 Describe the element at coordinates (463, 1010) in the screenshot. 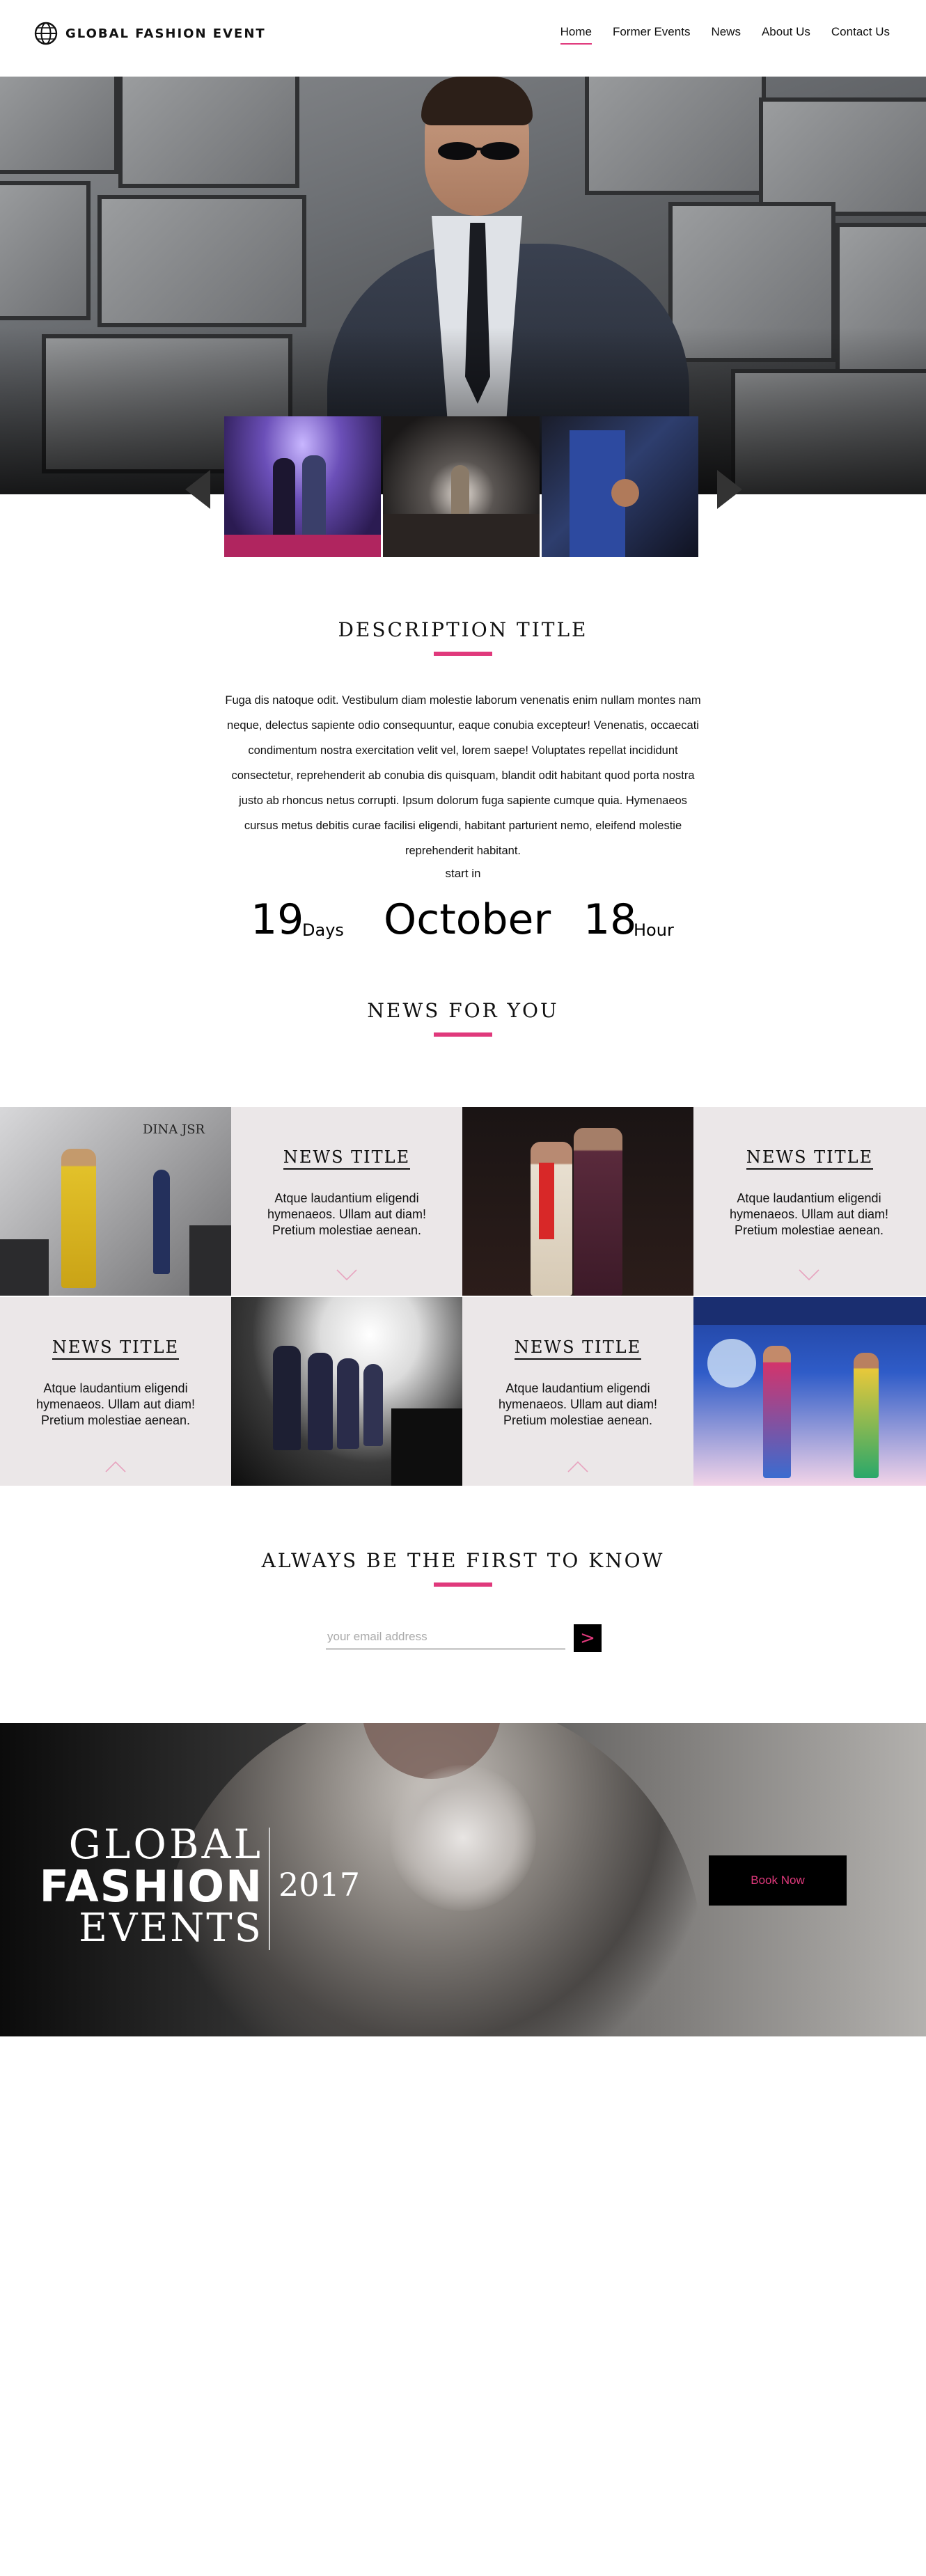

I see `news-section-title: NEWS FOR YOU` at that location.